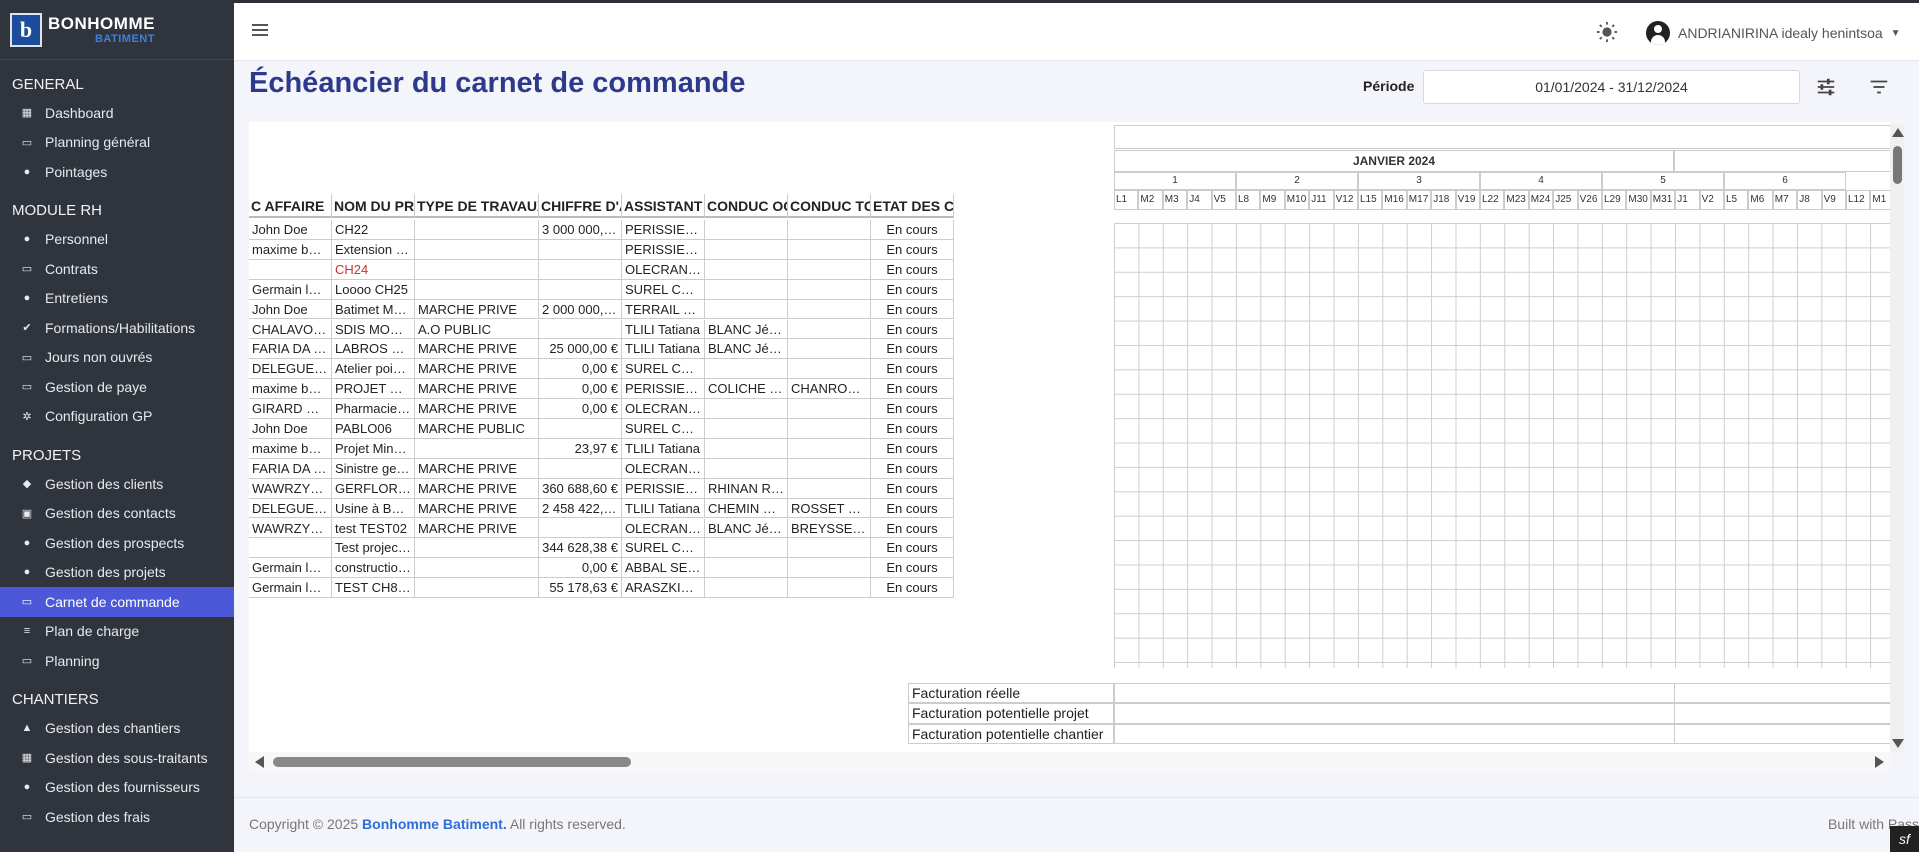 The width and height of the screenshot is (1919, 852). Describe the element at coordinates (290, 588) in the screenshot. I see `table-cell: Germain laurent` at that location.